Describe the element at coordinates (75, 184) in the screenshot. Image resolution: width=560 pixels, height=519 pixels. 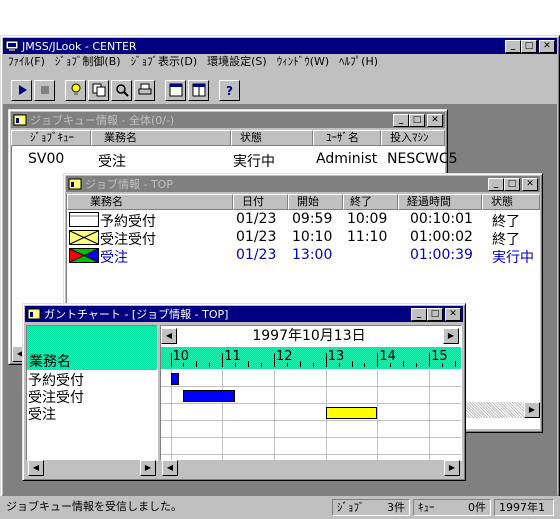
I see `job-window-icon` at that location.